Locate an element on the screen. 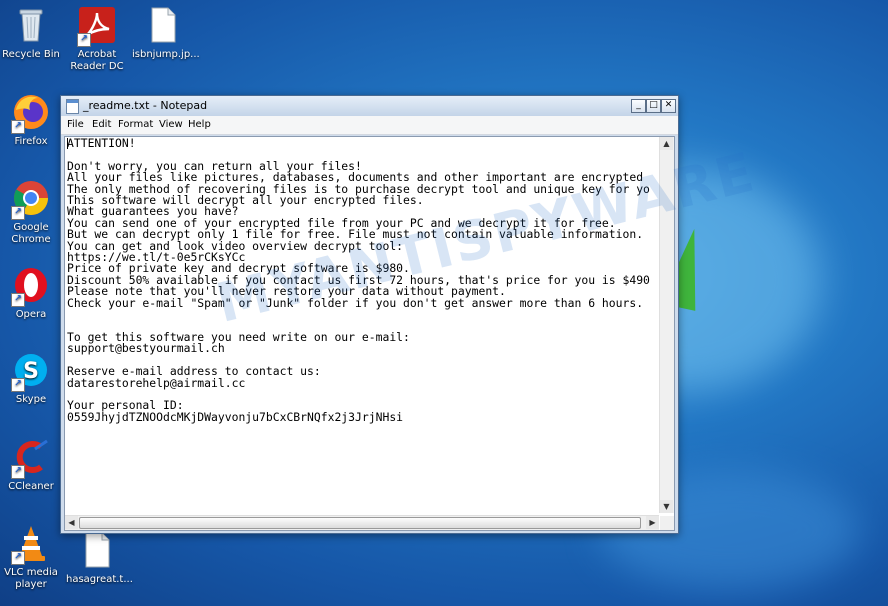 The height and width of the screenshot is (606, 888). menu-format: Format is located at coordinates (135, 124).